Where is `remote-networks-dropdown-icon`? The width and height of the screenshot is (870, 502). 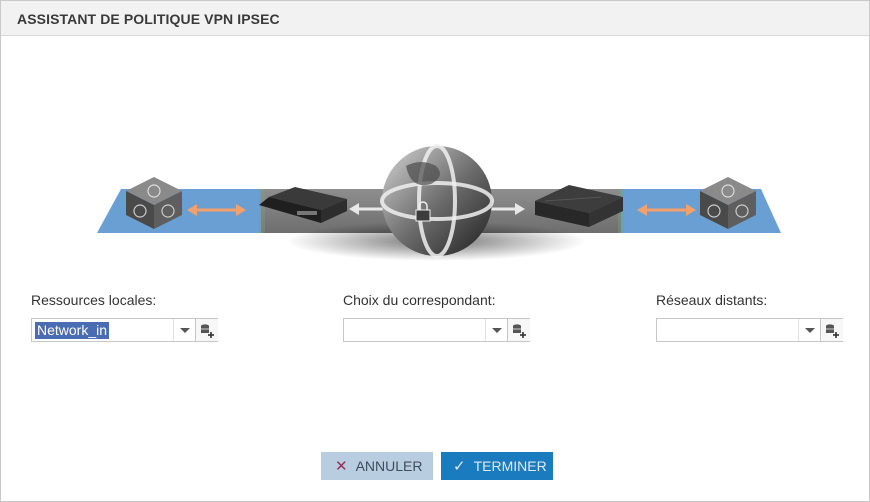
remote-networks-dropdown-icon is located at coordinates (809, 330).